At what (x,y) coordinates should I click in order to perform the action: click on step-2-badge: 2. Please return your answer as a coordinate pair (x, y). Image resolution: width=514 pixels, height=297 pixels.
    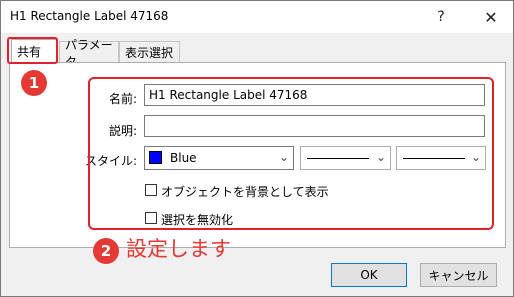
    Looking at the image, I should click on (106, 251).